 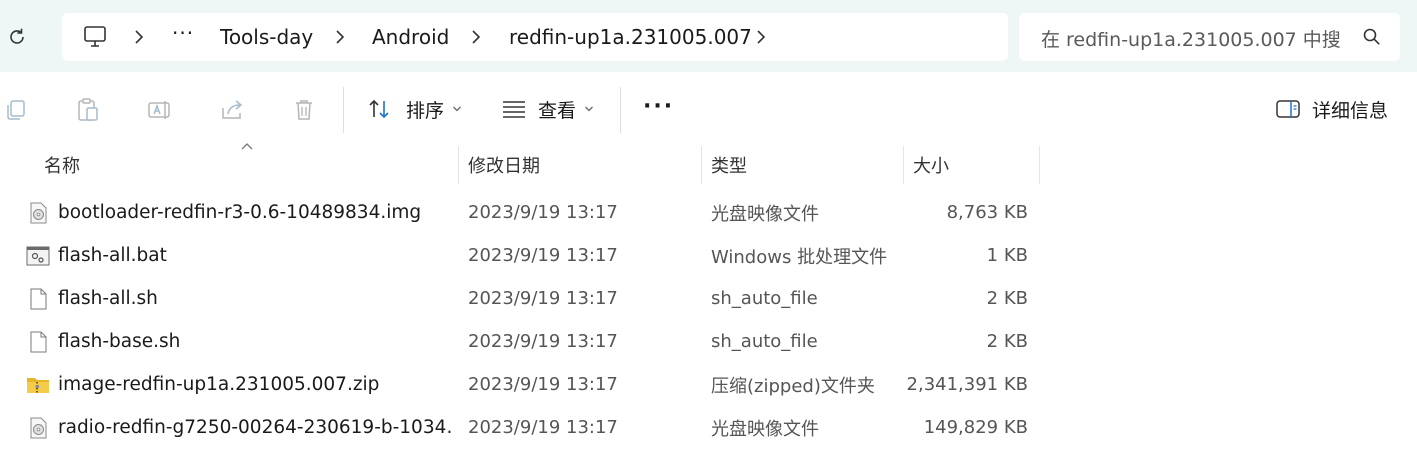 I want to click on refresh-button, so click(x=17, y=37).